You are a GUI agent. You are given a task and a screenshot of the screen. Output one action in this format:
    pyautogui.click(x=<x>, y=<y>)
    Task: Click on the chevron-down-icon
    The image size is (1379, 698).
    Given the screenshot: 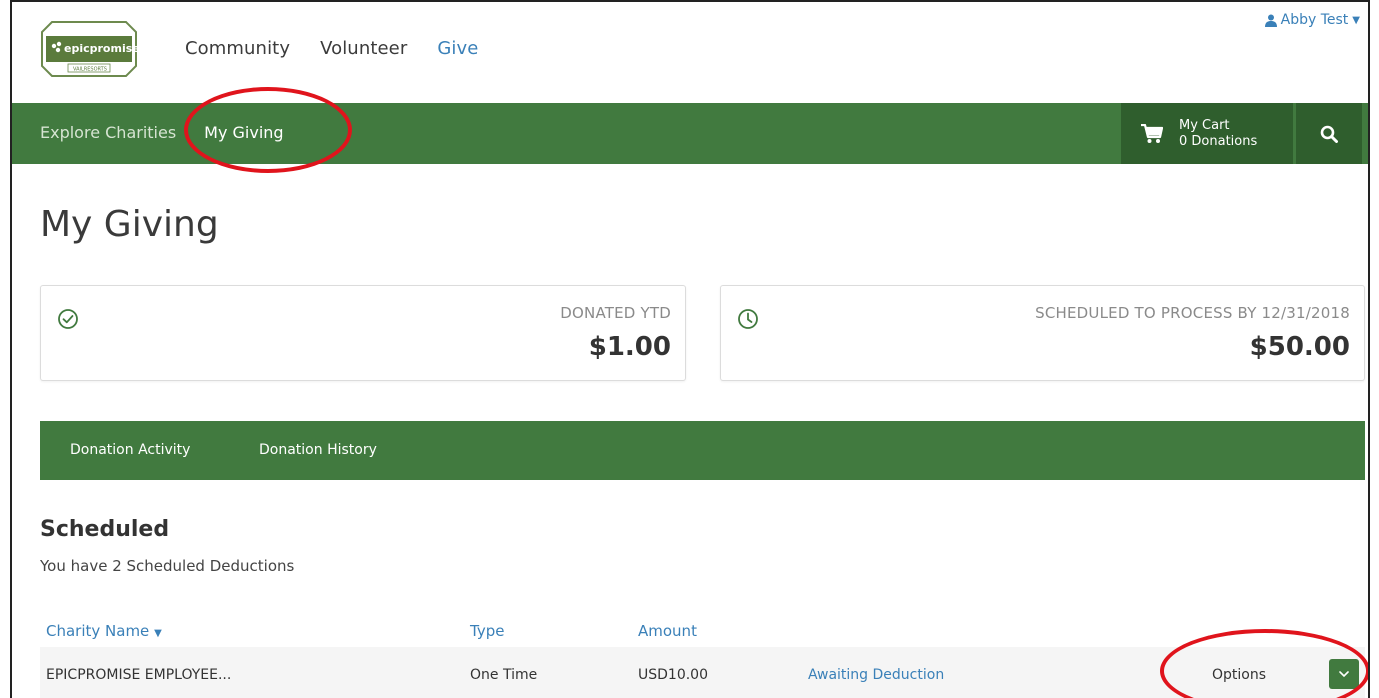 What is the action you would take?
    pyautogui.click(x=1344, y=673)
    